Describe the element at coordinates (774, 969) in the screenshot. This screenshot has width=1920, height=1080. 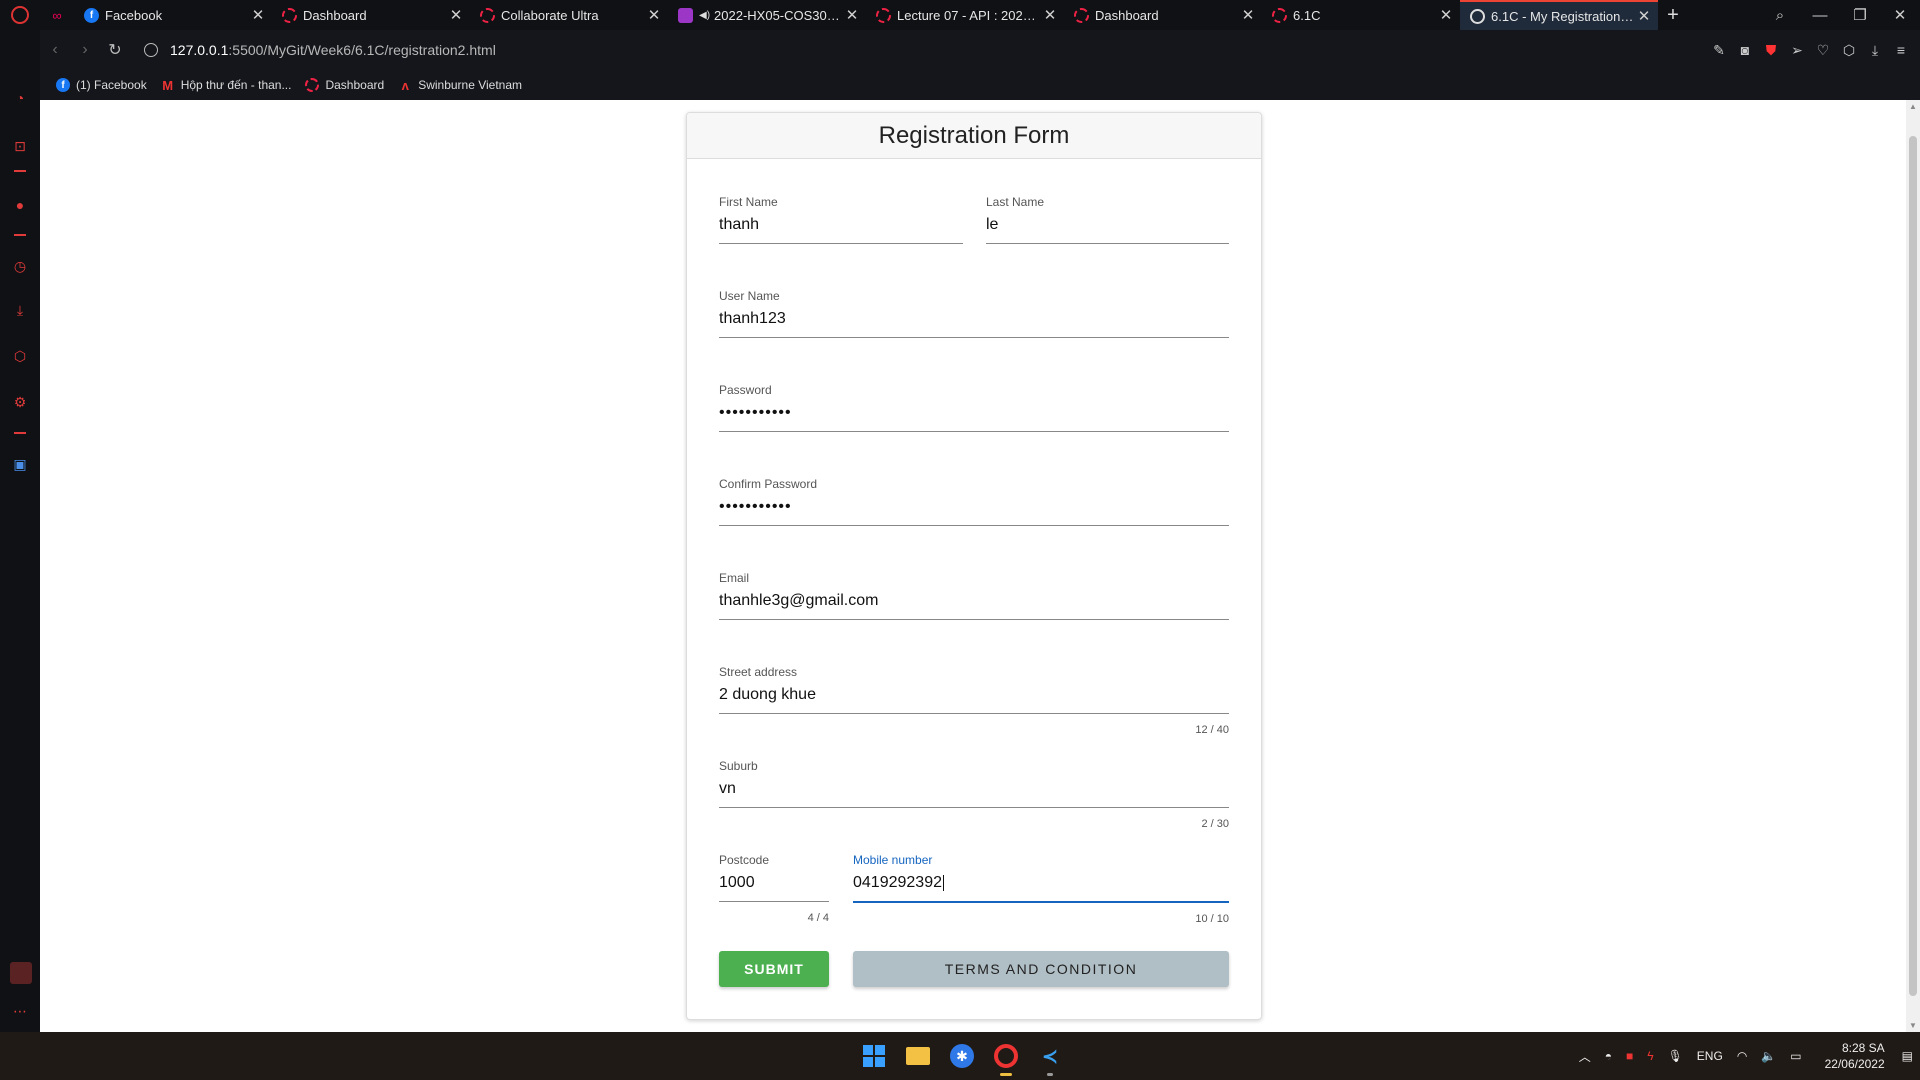
I see `submit-button: SUBMIT` at that location.